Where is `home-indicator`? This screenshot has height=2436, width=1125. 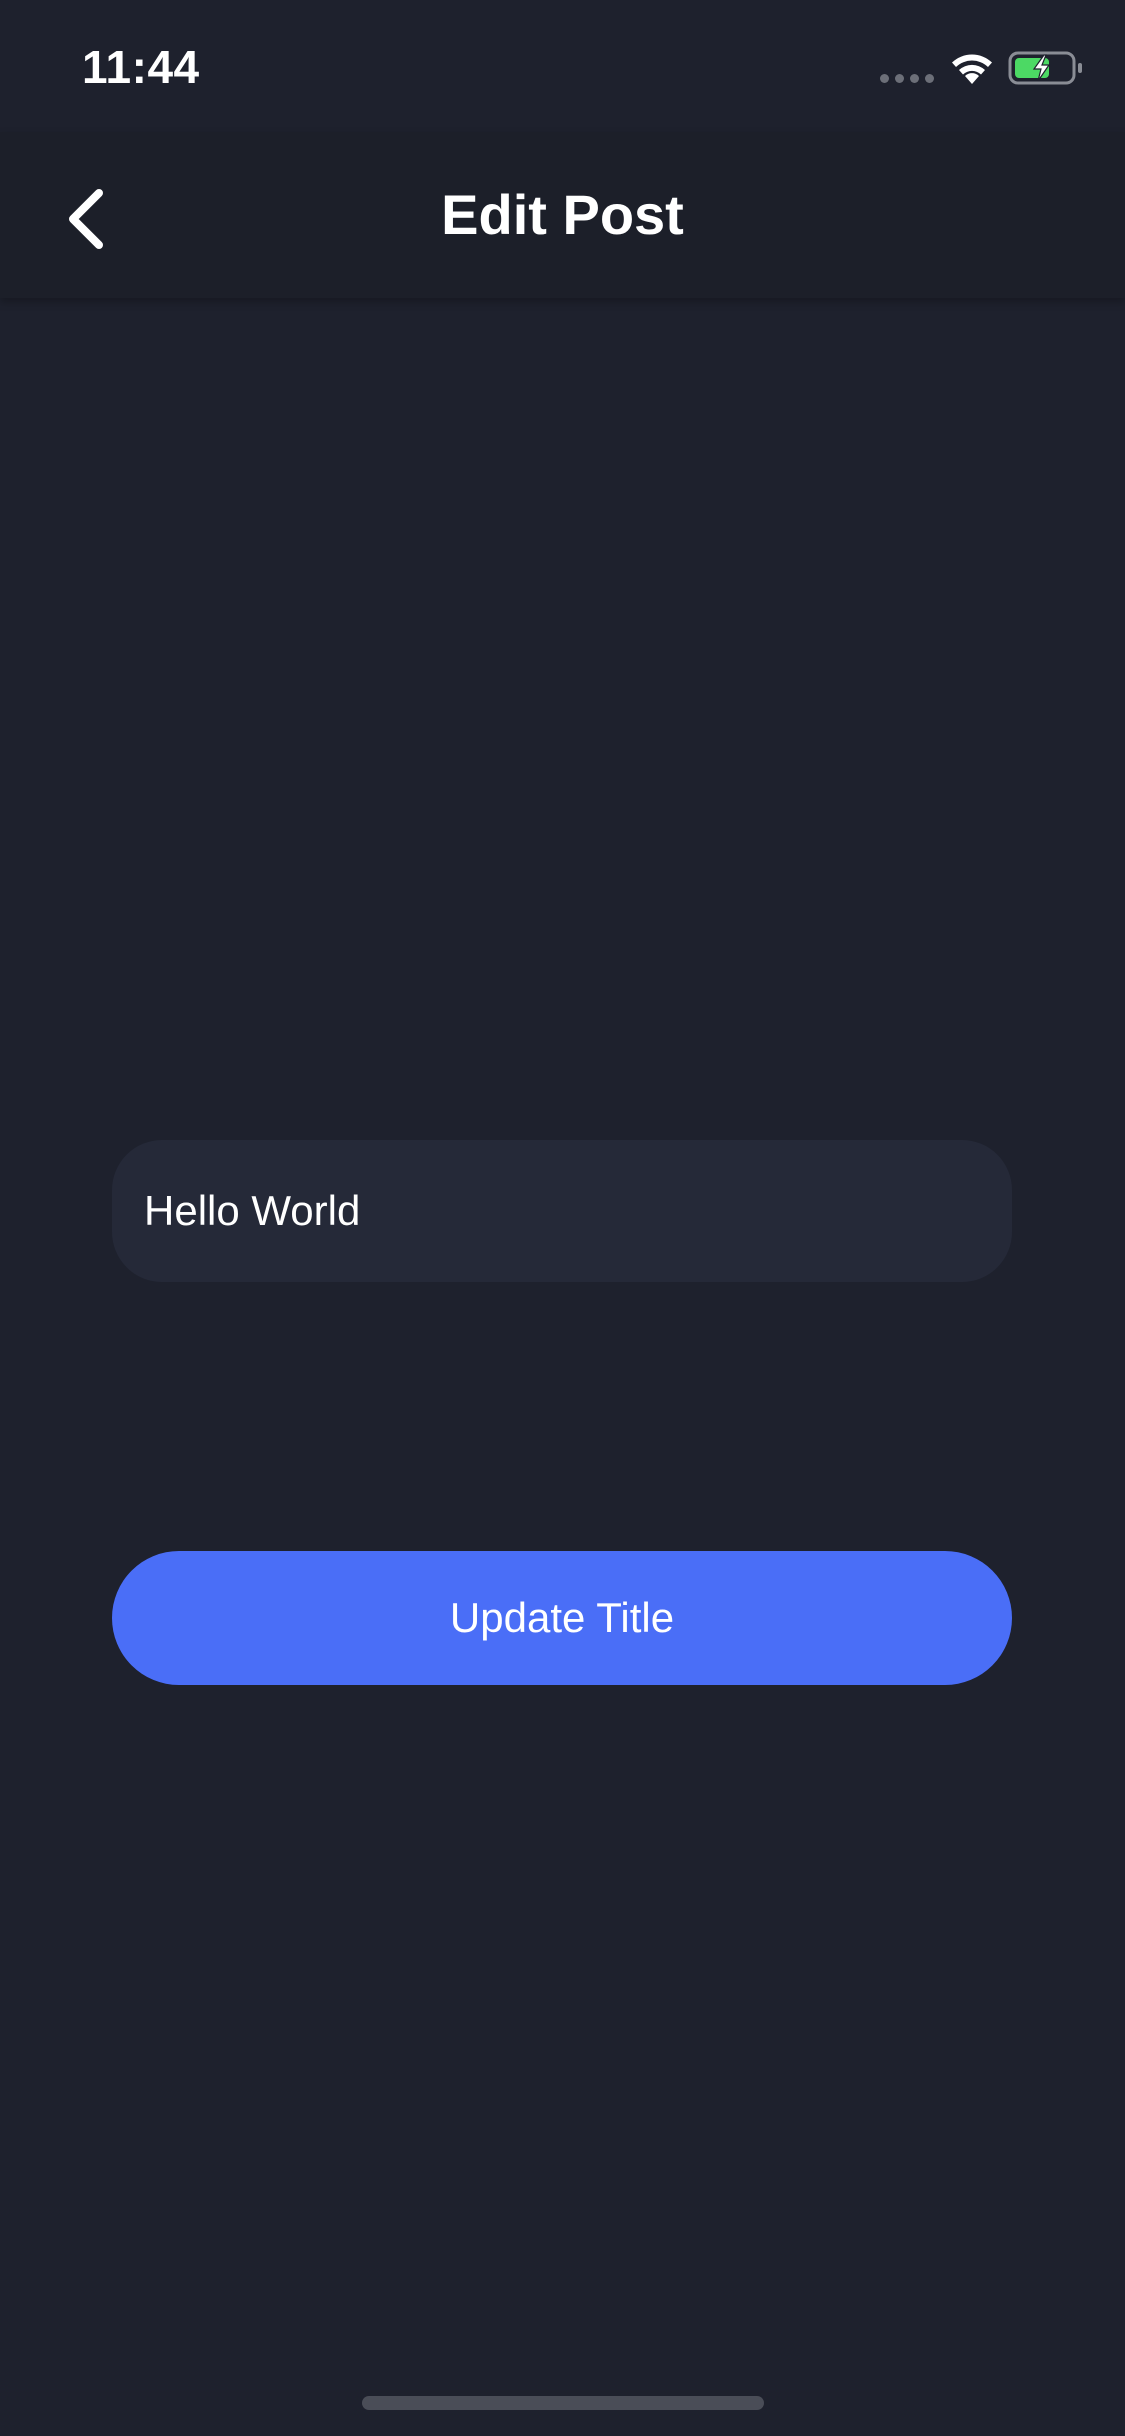
home-indicator is located at coordinates (563, 2403).